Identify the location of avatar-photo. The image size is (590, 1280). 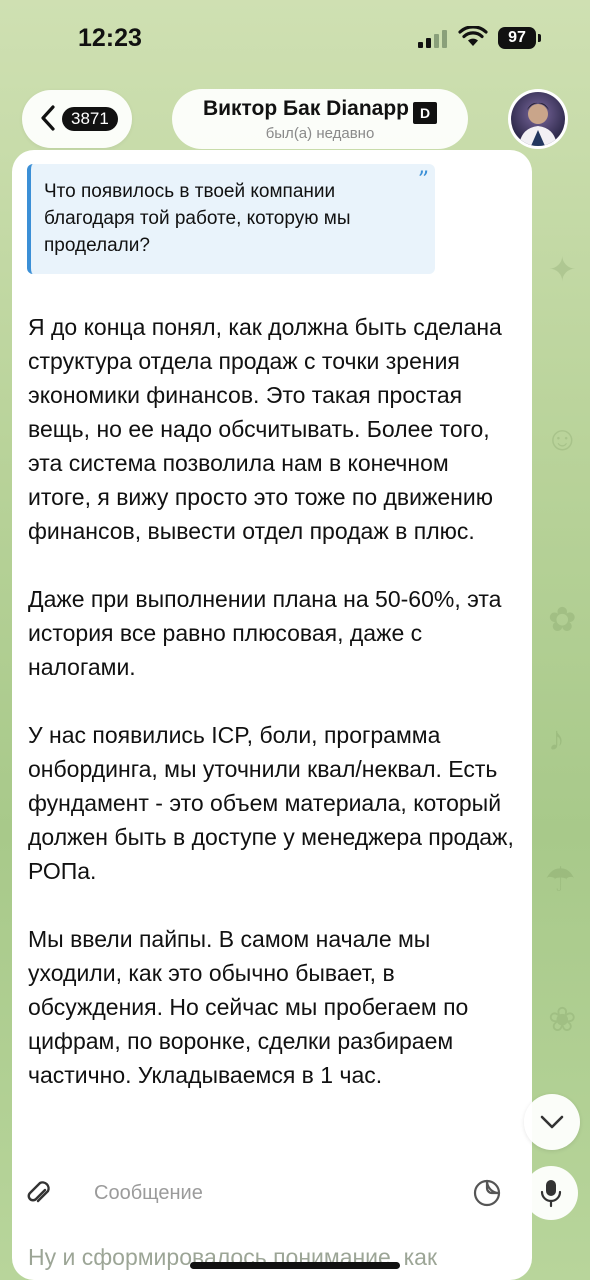
(538, 119).